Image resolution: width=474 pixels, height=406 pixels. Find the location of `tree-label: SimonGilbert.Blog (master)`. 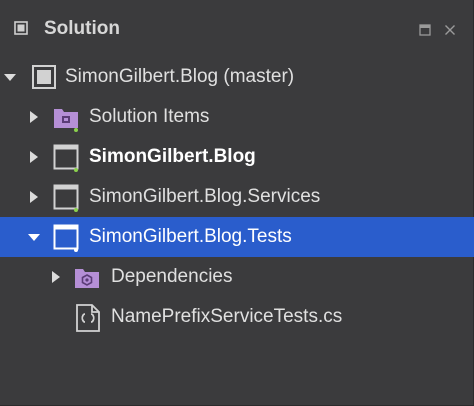

tree-label: SimonGilbert.Blog (master) is located at coordinates (180, 76).